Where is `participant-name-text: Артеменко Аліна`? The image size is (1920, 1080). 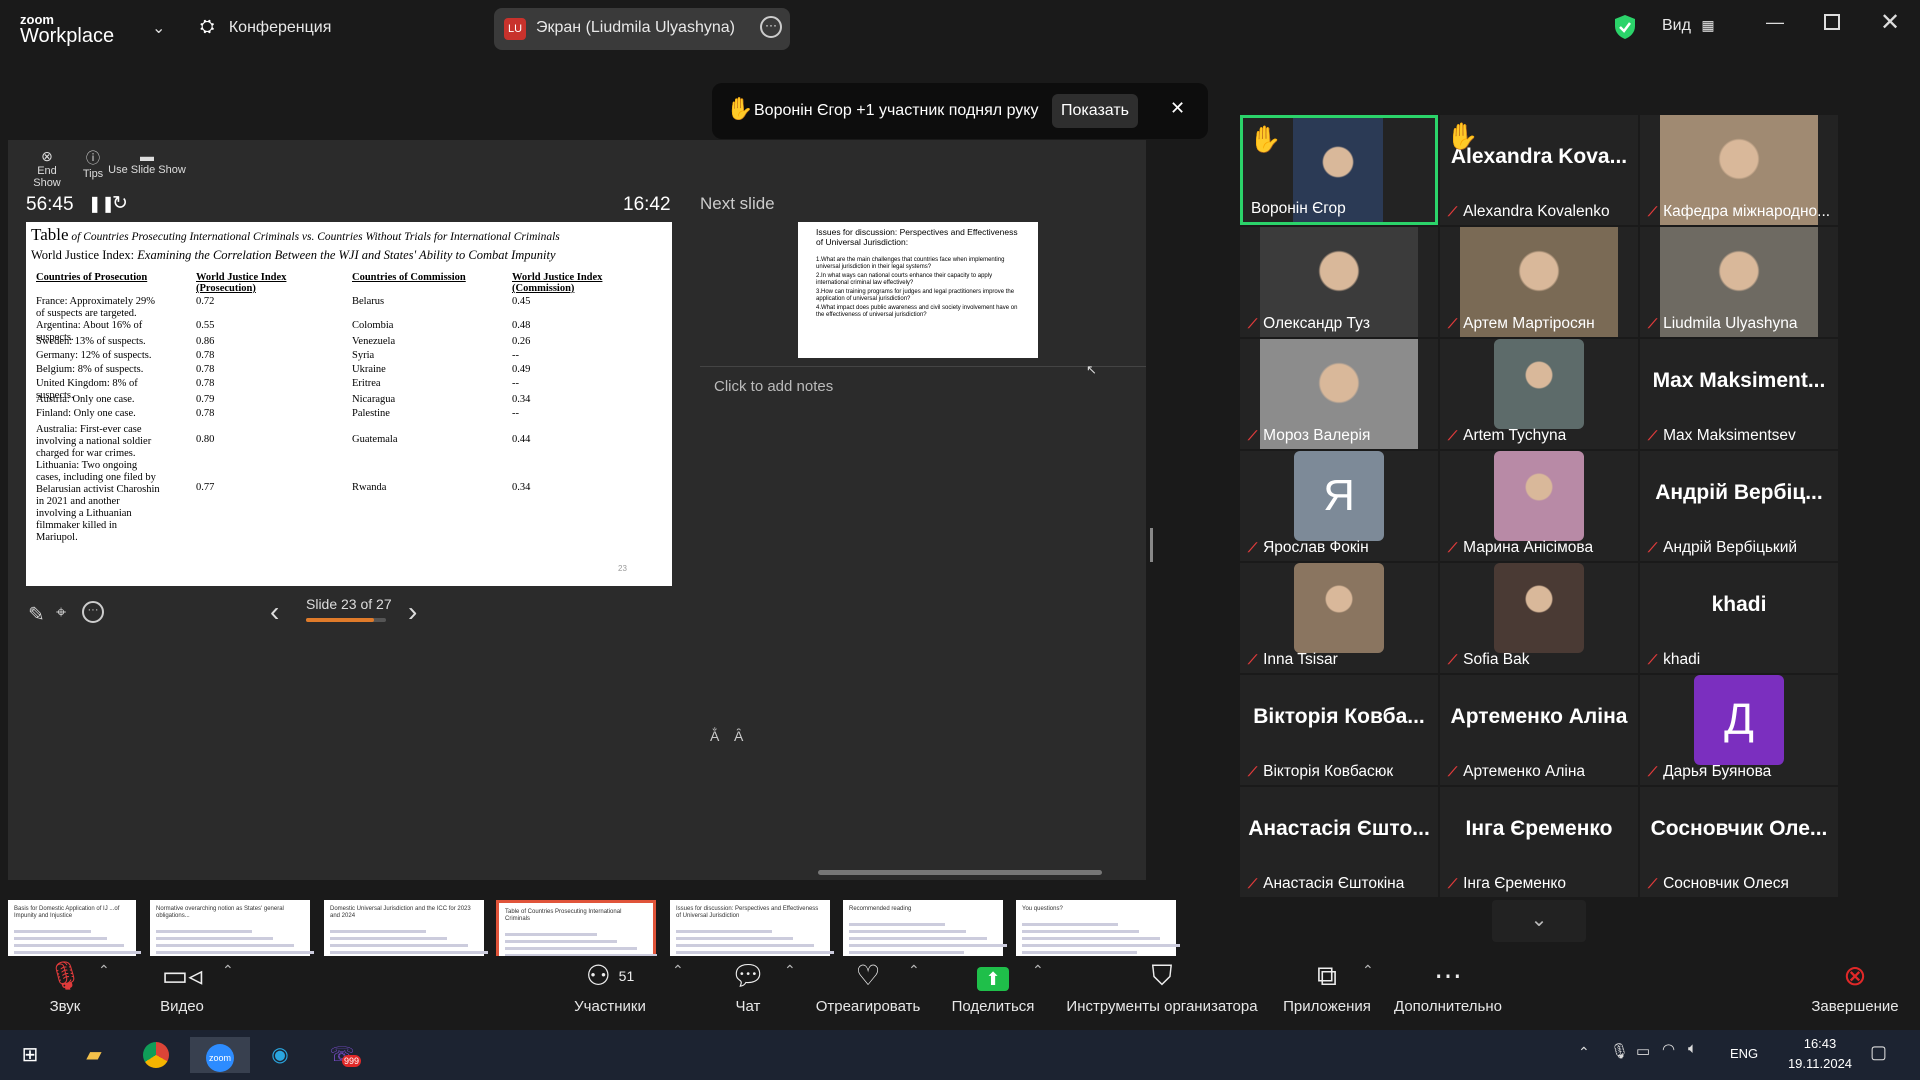 participant-name-text: Артеменко Аліна is located at coordinates (1524, 771).